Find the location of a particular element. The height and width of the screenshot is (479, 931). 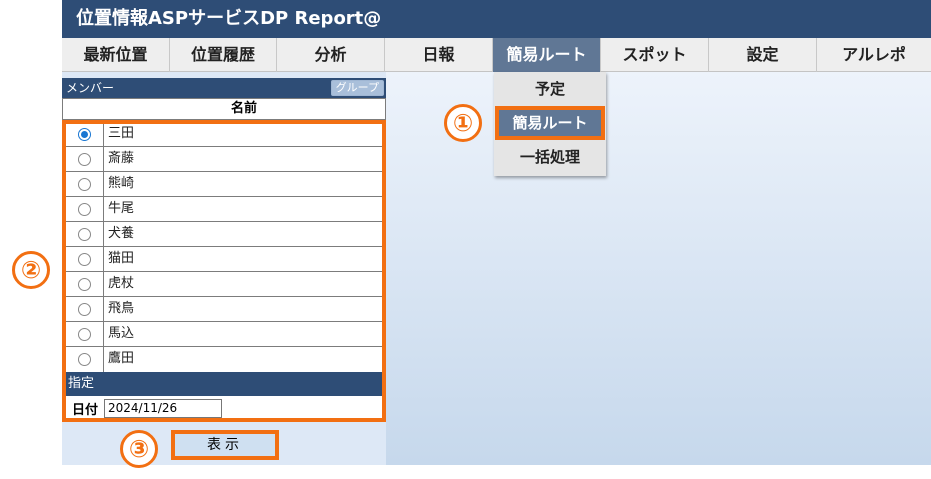

member-row: 猫田 is located at coordinates (224, 259).